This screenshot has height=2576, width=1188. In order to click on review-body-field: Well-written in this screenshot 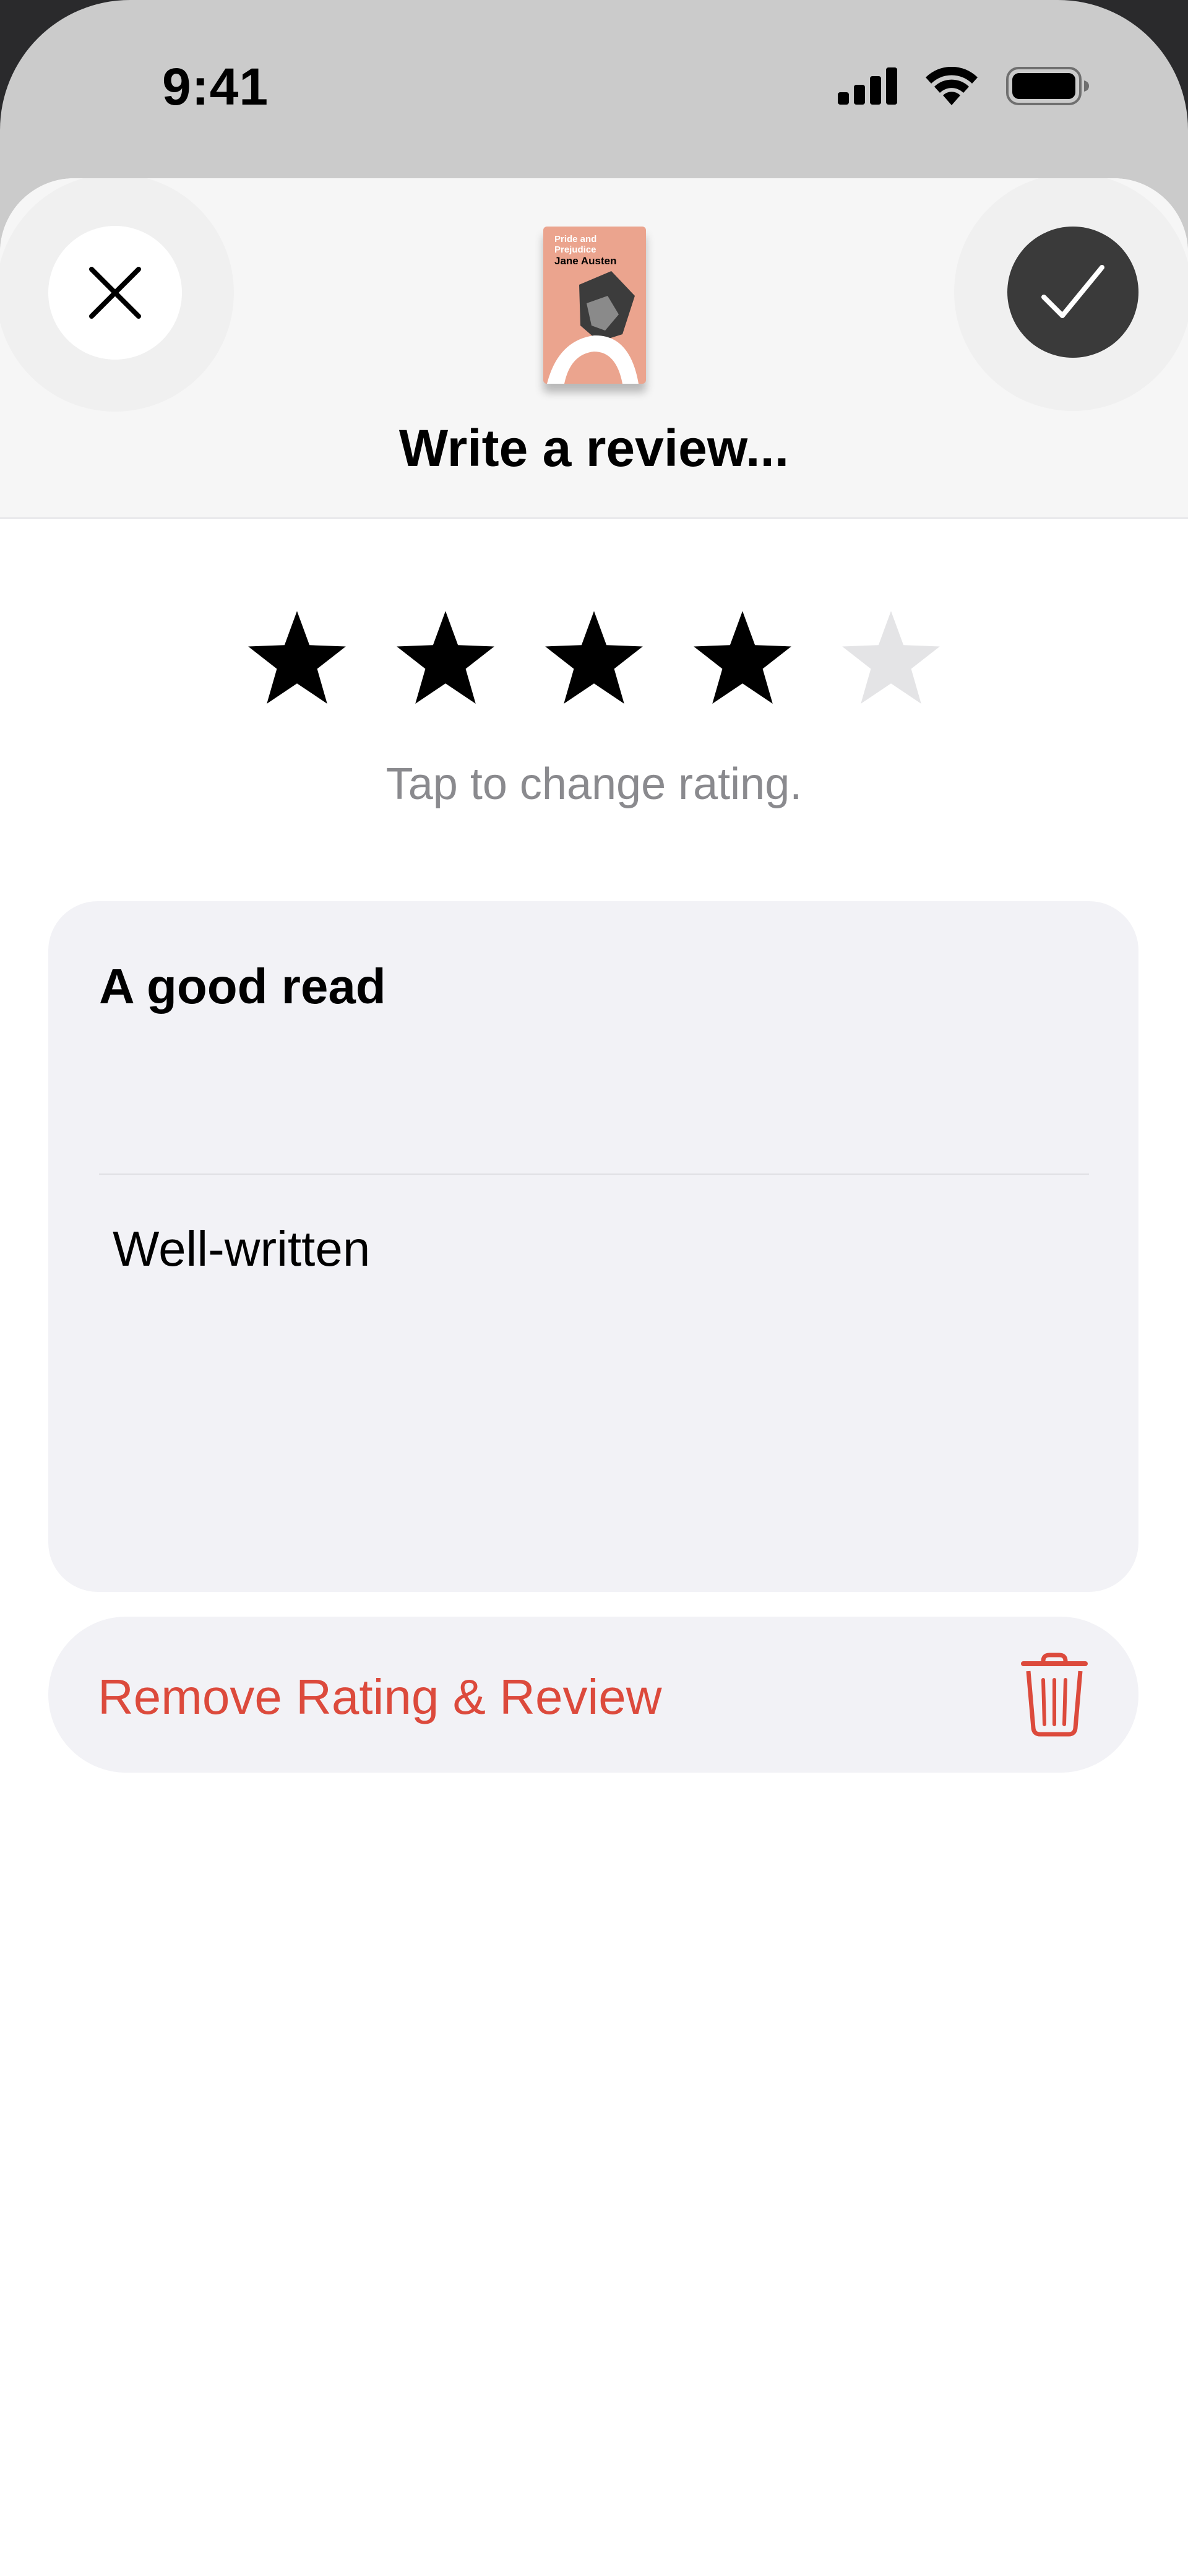, I will do `click(241, 1249)`.